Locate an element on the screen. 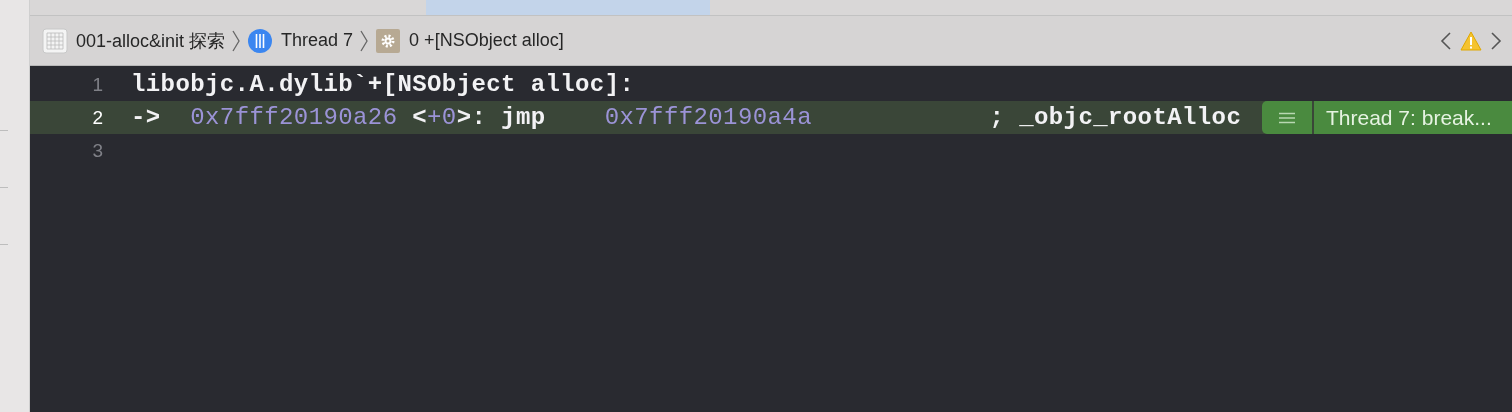 The width and height of the screenshot is (1512, 412). breadcrumb-item: Thread 7 is located at coordinates (317, 40).